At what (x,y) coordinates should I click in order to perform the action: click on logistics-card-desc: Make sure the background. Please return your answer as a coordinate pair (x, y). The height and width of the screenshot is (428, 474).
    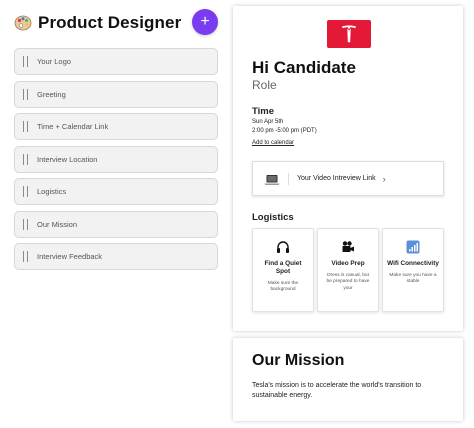
    Looking at the image, I should click on (283, 287).